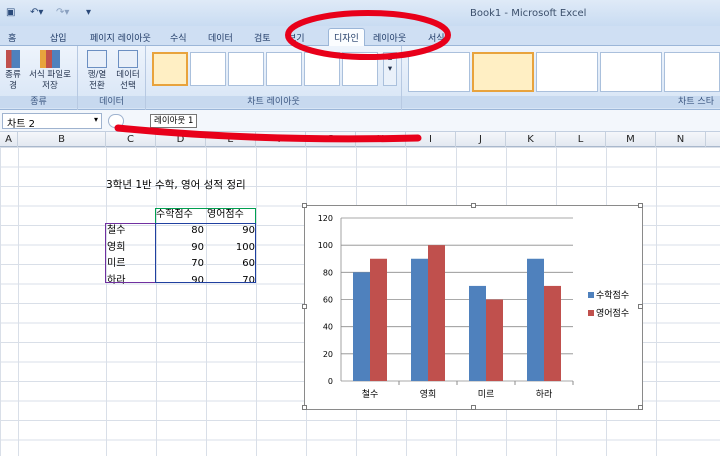 Image resolution: width=720 pixels, height=456 pixels. What do you see at coordinates (360, 121) in the screenshot?
I see `formula-bar: 차트 2 ▾ 레이아웃 1` at bounding box center [360, 121].